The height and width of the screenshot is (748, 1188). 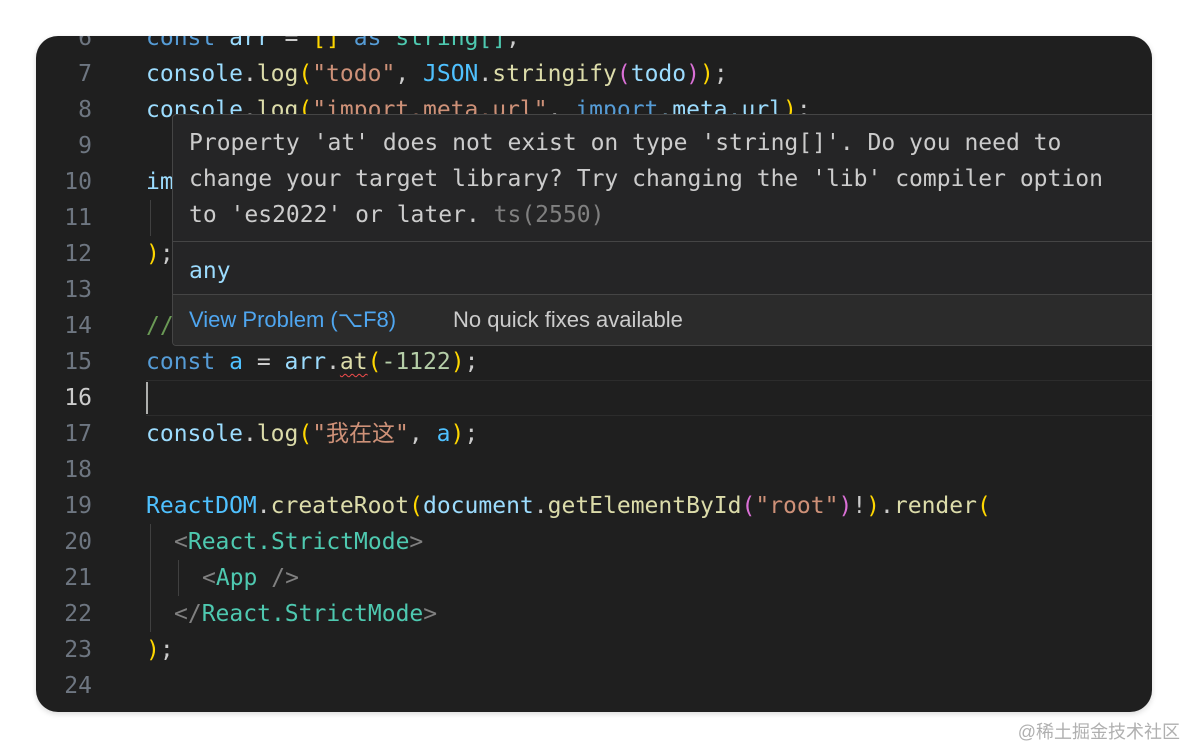 I want to click on code-line-12: );, so click(x=160, y=254).